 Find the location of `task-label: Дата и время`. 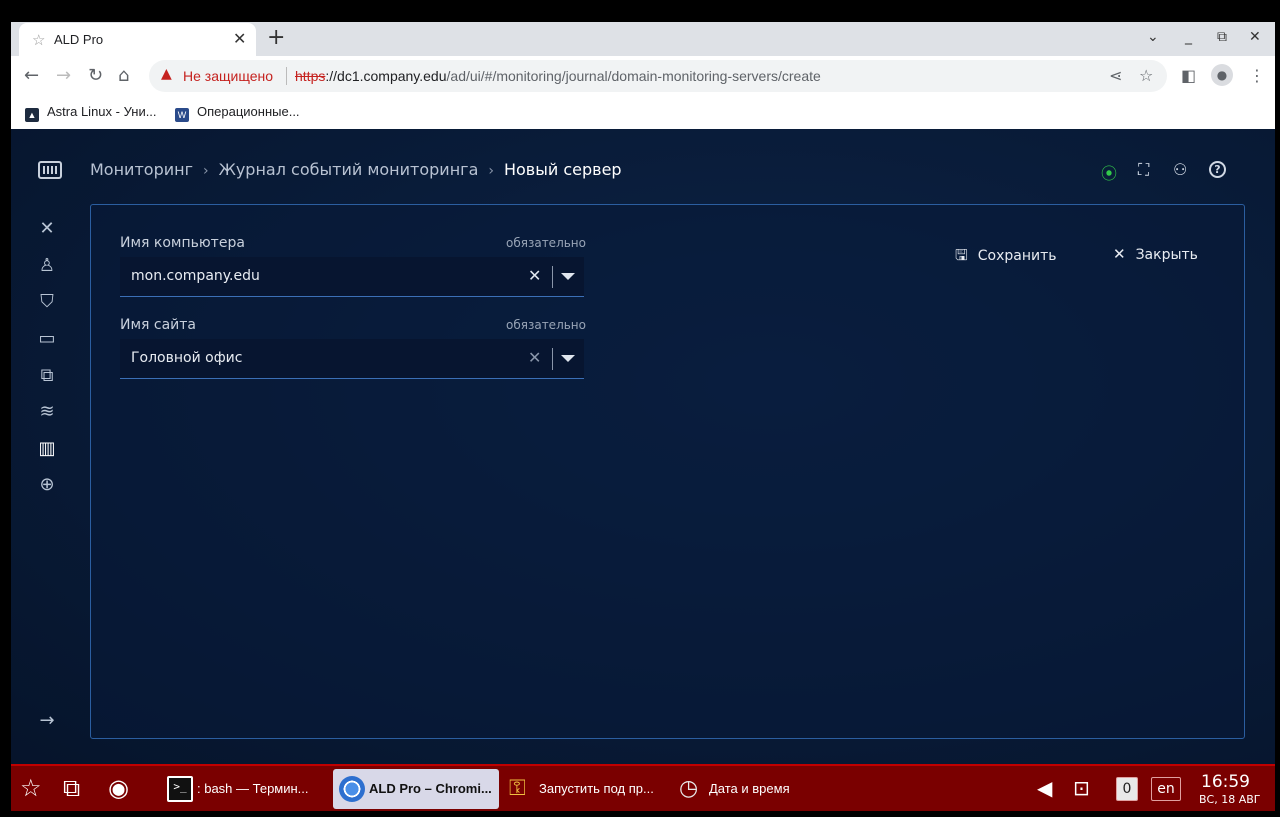

task-label: Дата и время is located at coordinates (749, 788).